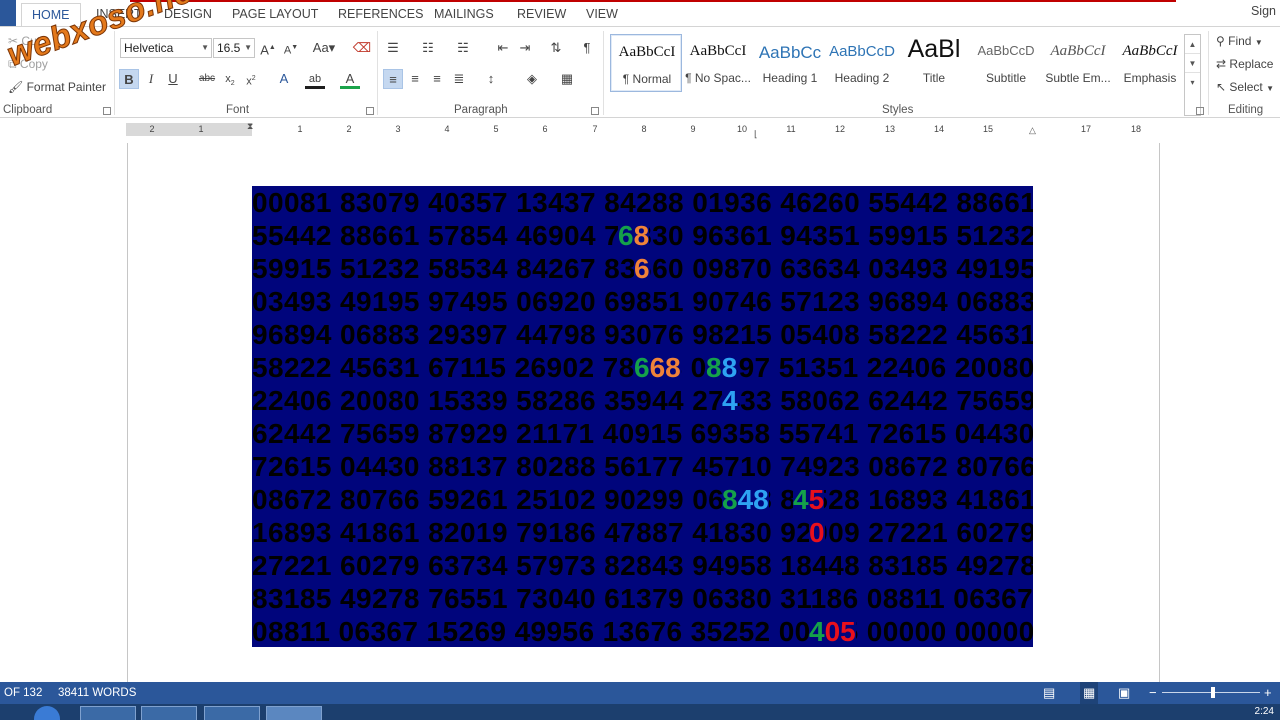 The width and height of the screenshot is (1280, 720). I want to click on tab-stop-icon: ⌊, so click(756, 134).